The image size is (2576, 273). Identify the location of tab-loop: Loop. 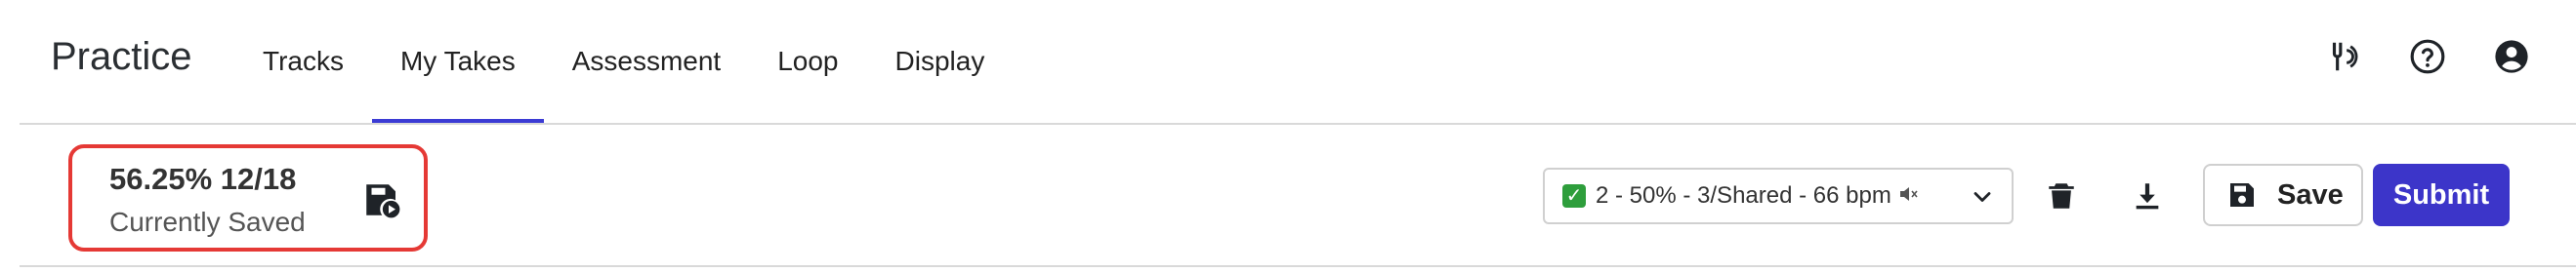
(807, 61).